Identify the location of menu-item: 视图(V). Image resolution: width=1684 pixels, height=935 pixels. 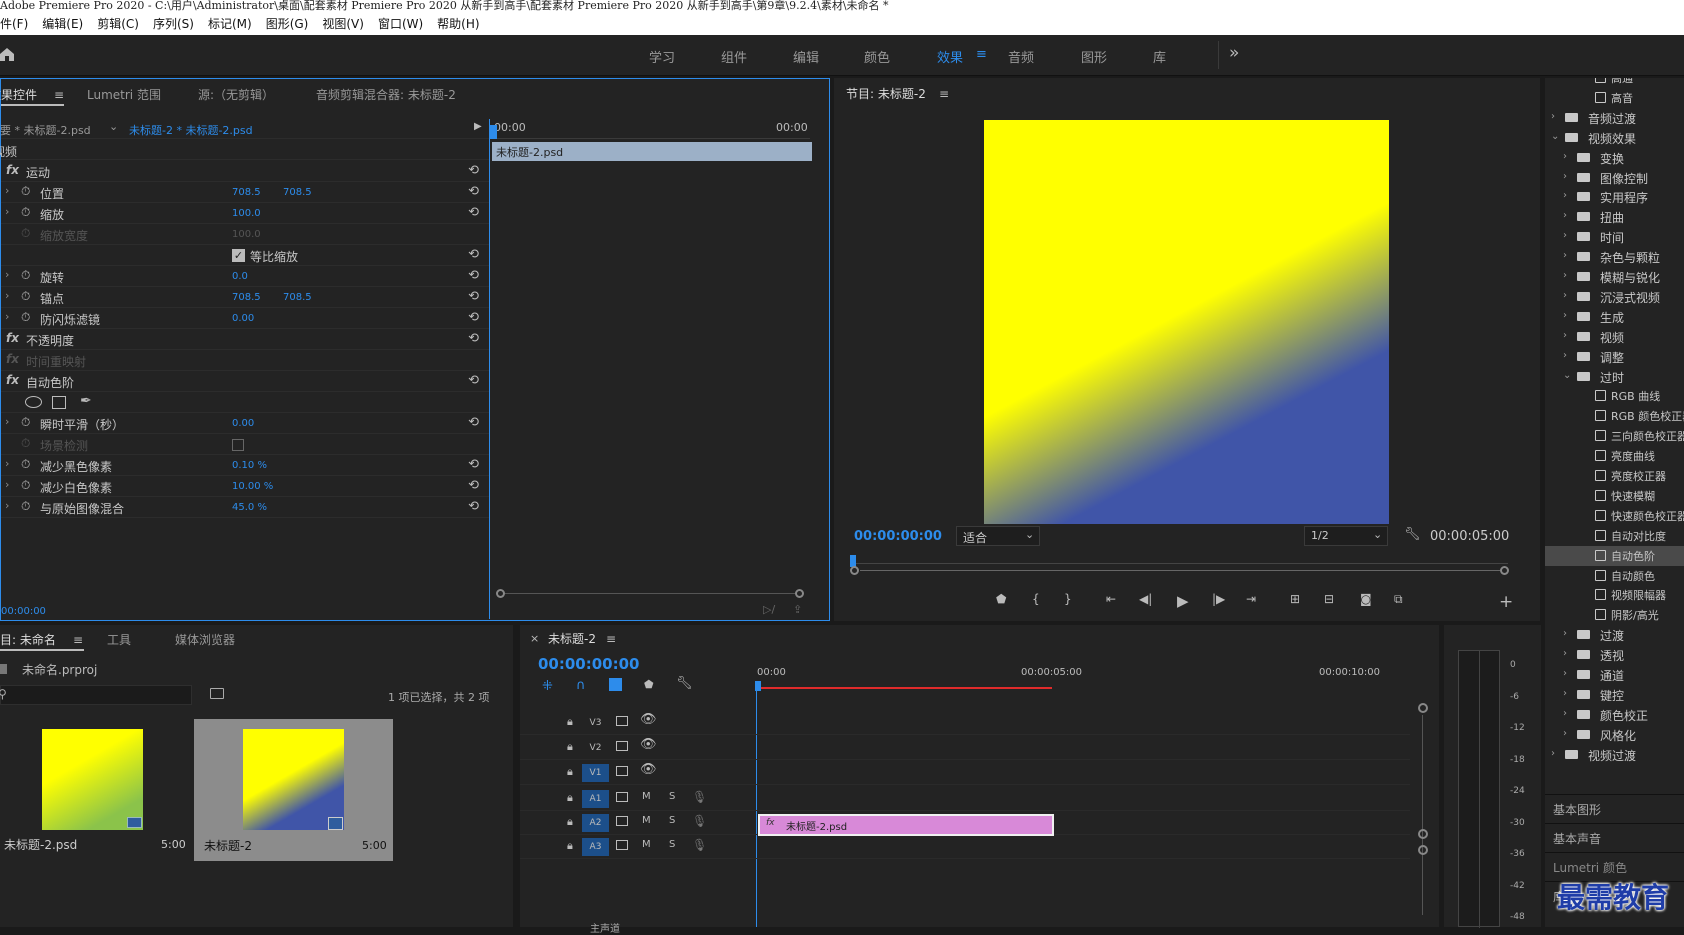
(343, 24).